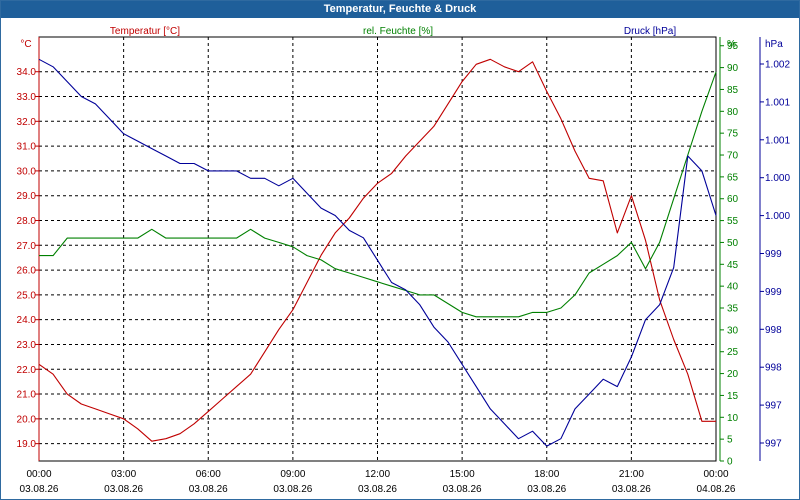 This screenshot has width=800, height=500. What do you see at coordinates (27, 221) in the screenshot?
I see `temp-tick-label: 28.0` at bounding box center [27, 221].